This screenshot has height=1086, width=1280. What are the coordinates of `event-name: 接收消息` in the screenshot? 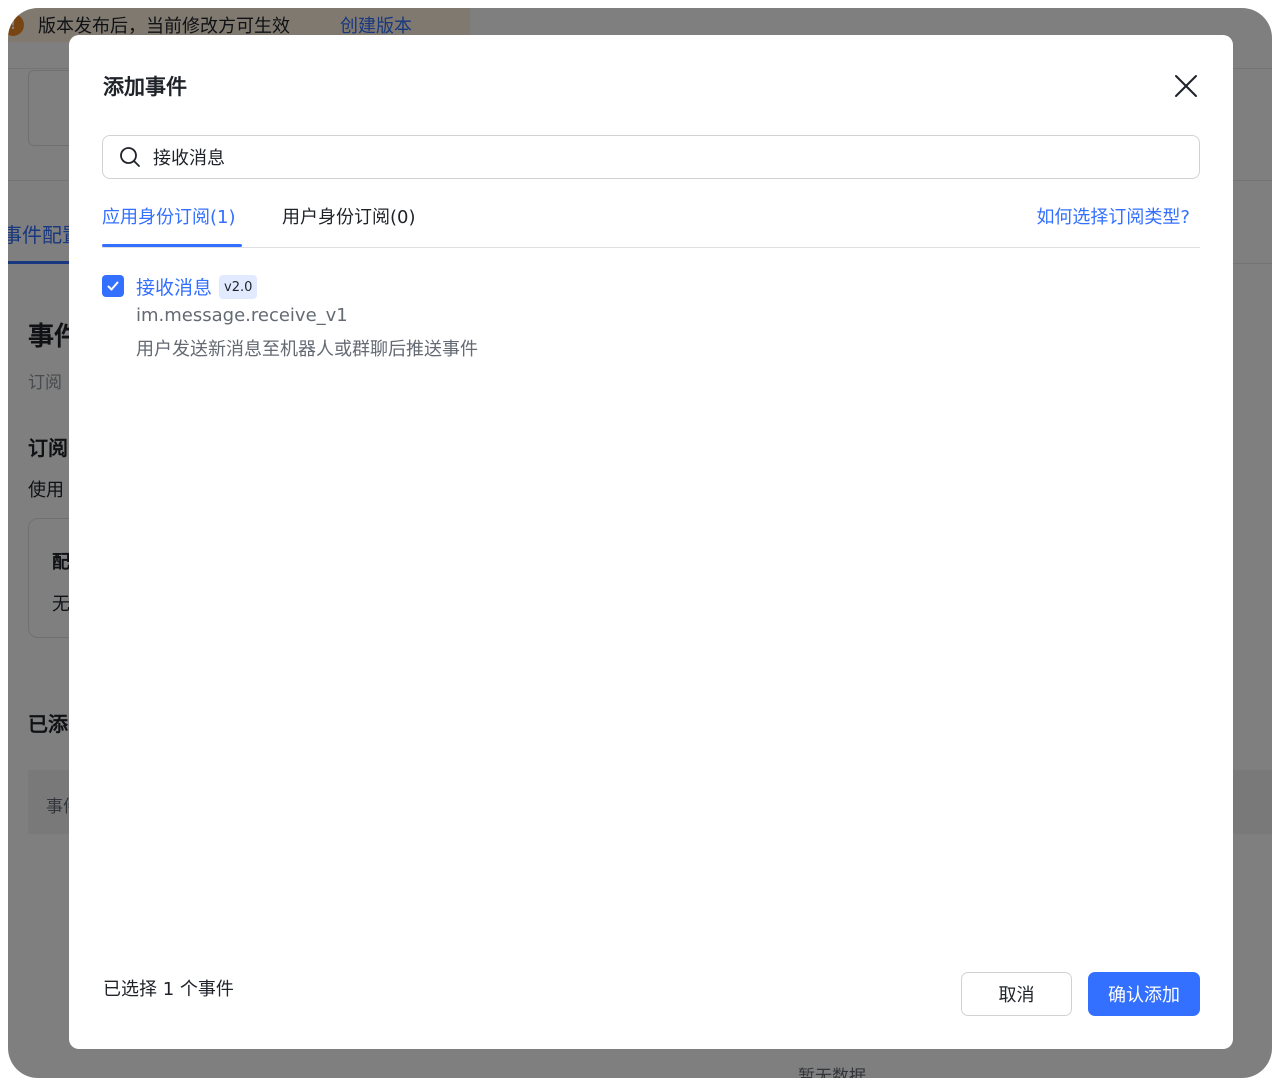 It's located at (174, 286).